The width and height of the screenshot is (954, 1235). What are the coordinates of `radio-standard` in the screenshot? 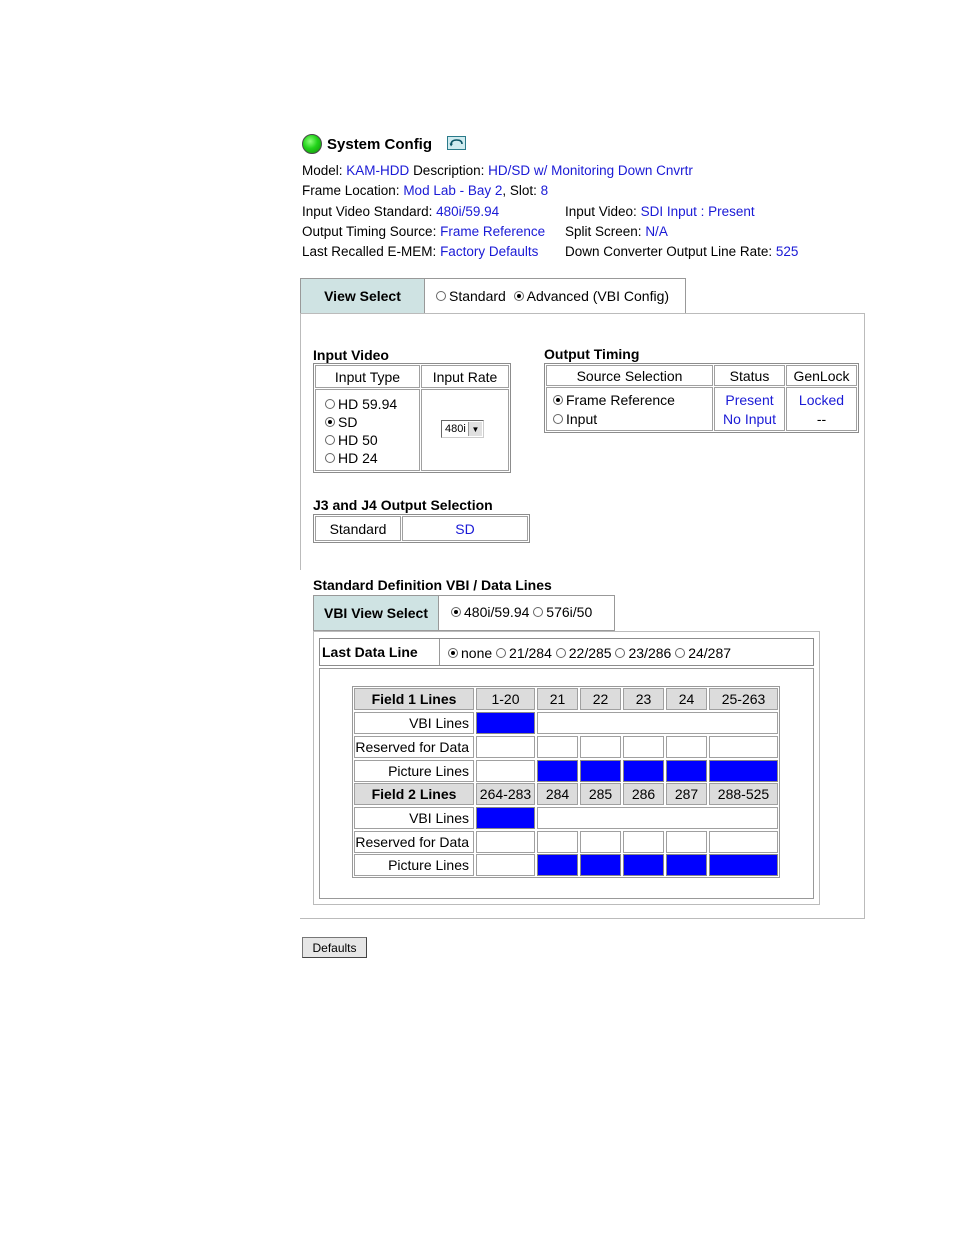 It's located at (441, 296).